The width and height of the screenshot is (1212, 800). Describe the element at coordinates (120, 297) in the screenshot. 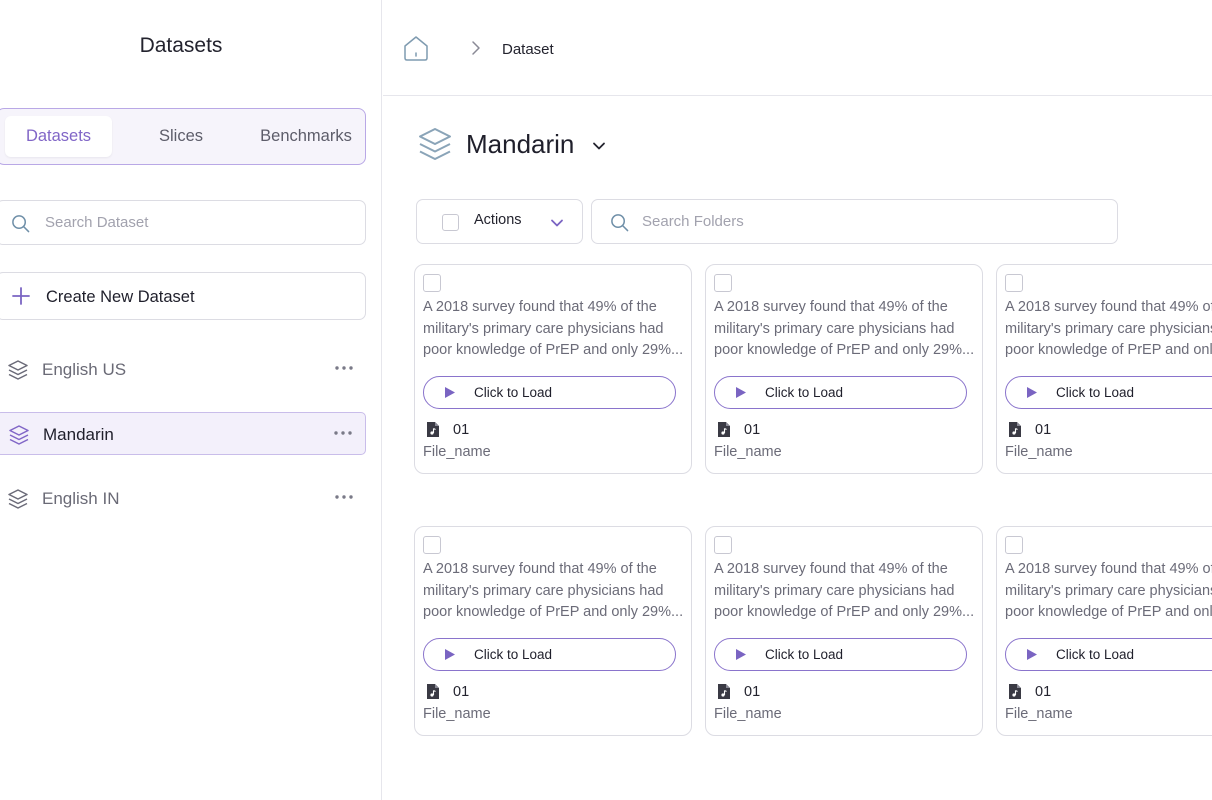

I see `create-new-dataset-label: Create New Dataset` at that location.